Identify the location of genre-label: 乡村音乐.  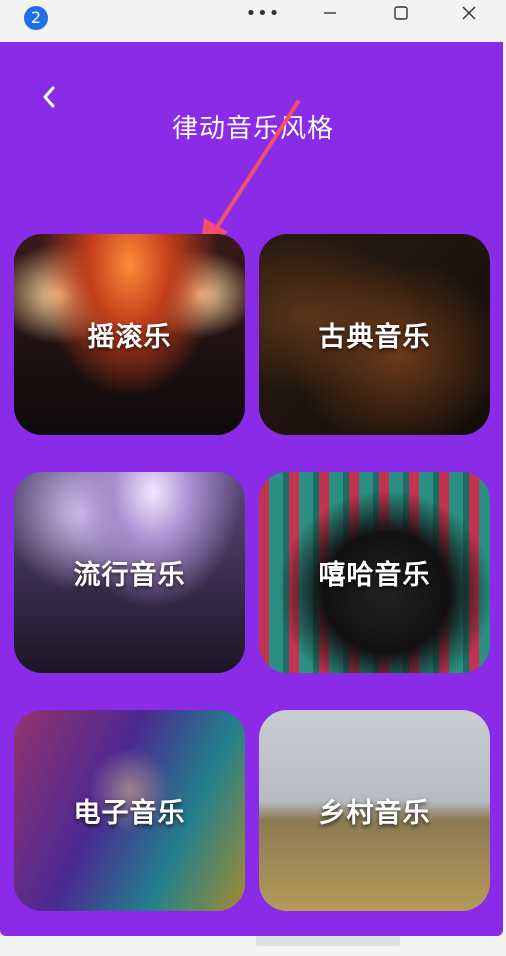
(374, 813).